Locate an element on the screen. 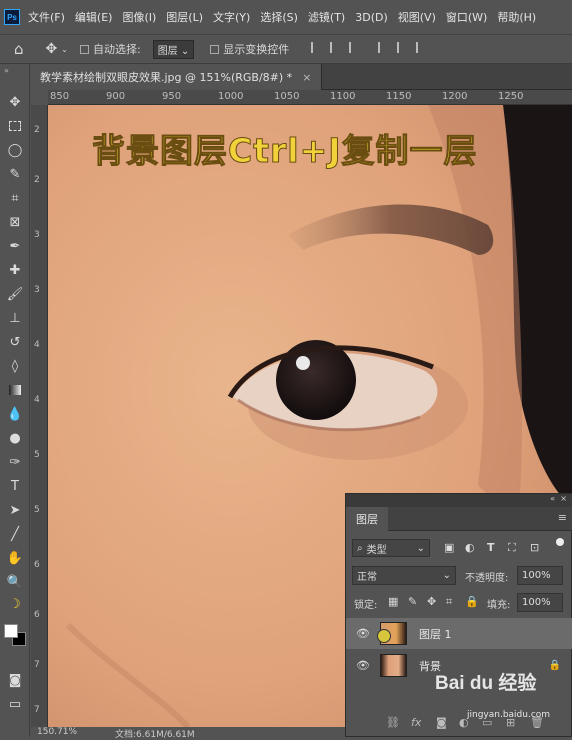 The image size is (572, 740). stamp-icon: ⊥ is located at coordinates (15, 318).